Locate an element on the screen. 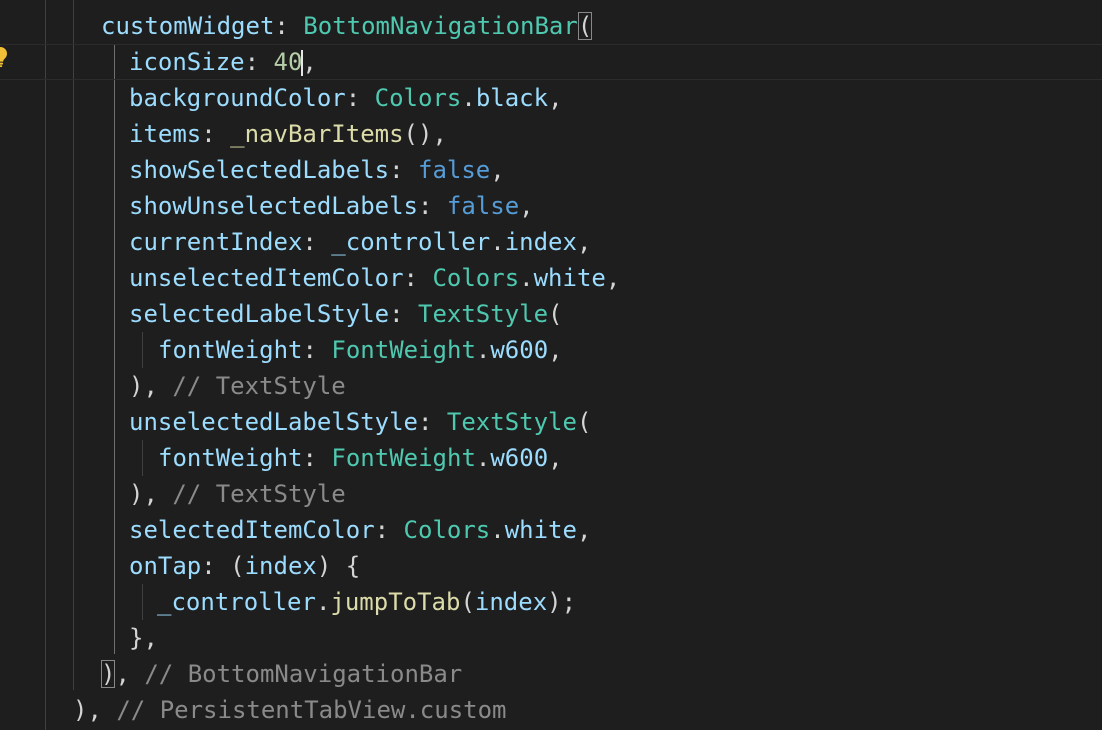  code-text: customWidget: BottomNavigationBar( is located at coordinates (347, 26).